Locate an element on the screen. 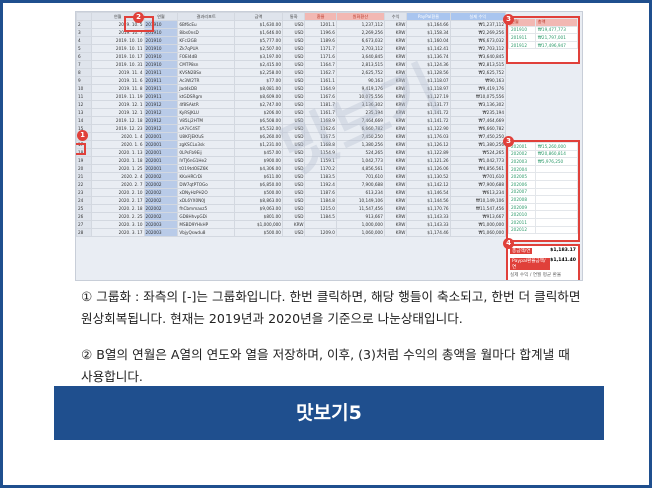  table-cell: KyRSJKLU is located at coordinates (206, 112).